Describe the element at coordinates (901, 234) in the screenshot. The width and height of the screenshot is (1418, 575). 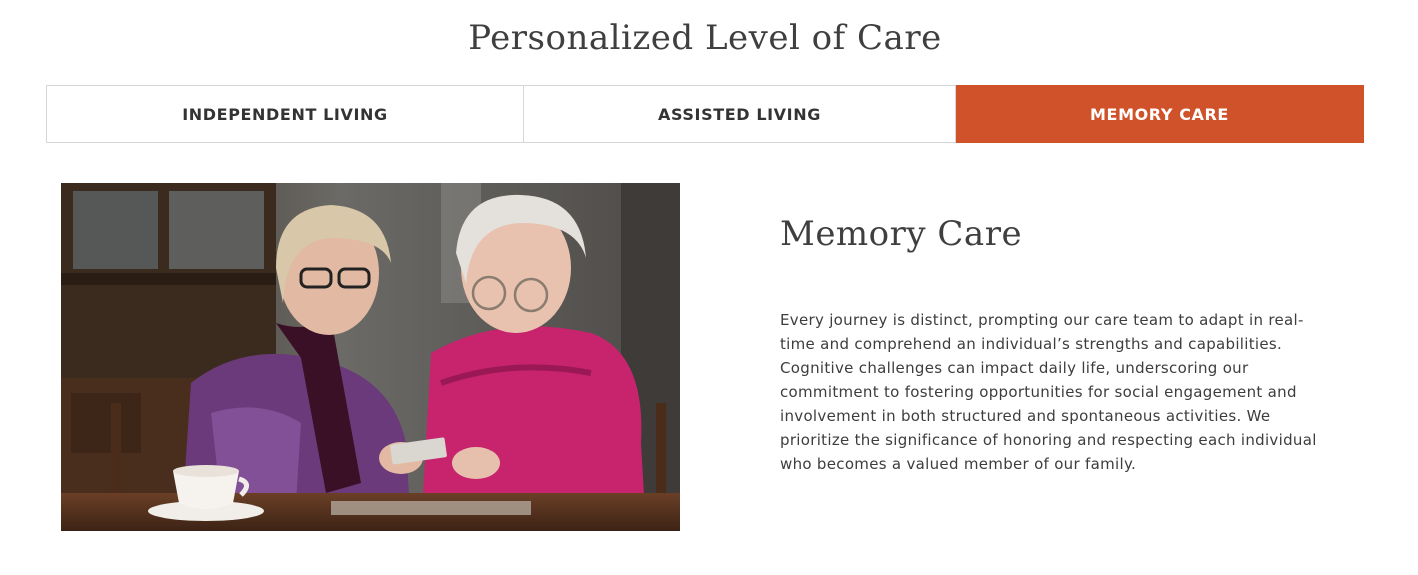
I see `panel-title: Memory Care` at that location.